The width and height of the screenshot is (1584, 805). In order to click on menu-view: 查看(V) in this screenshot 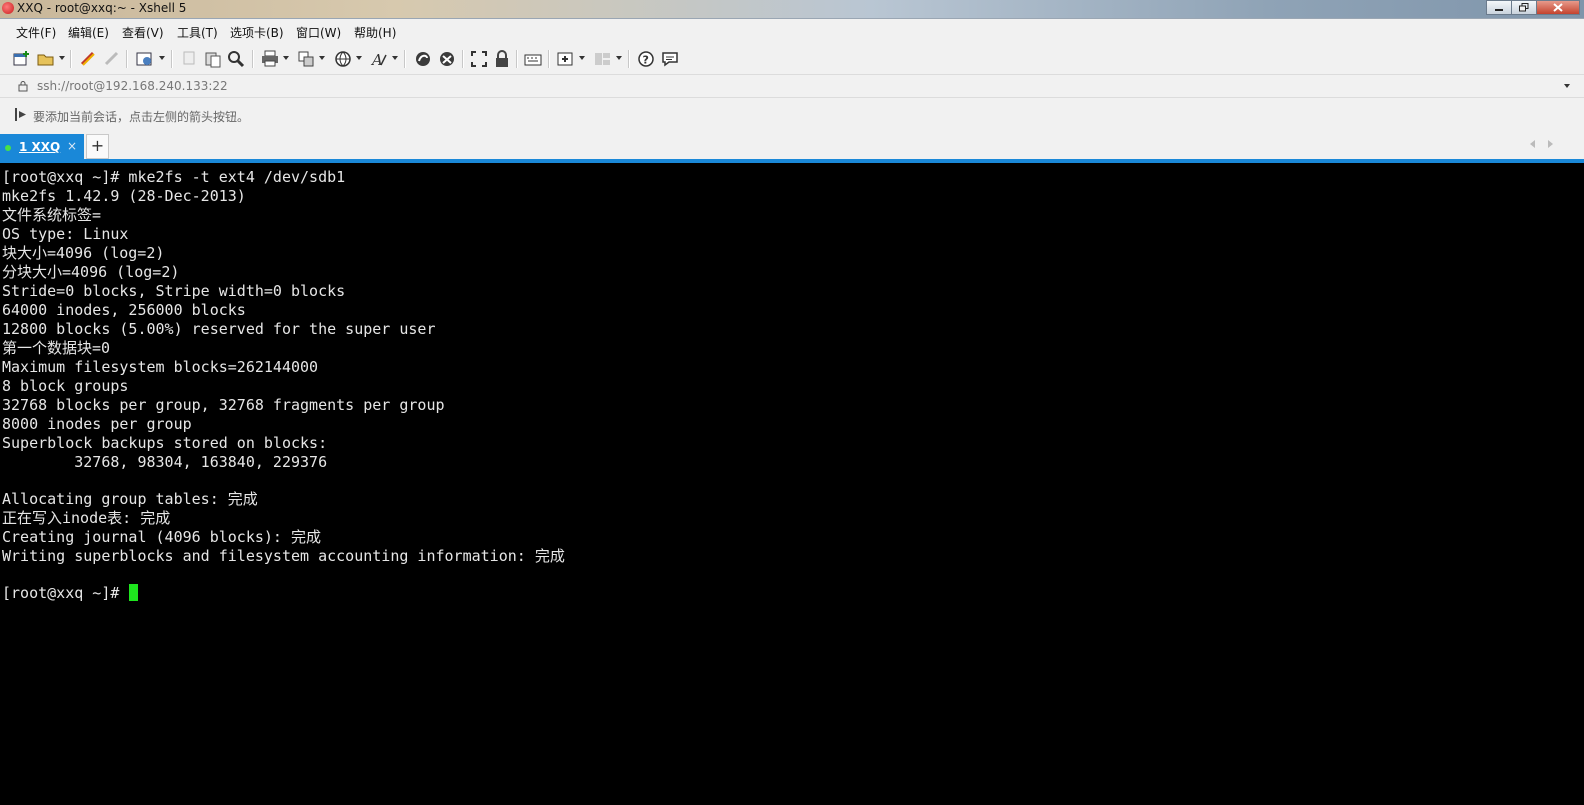, I will do `click(143, 32)`.